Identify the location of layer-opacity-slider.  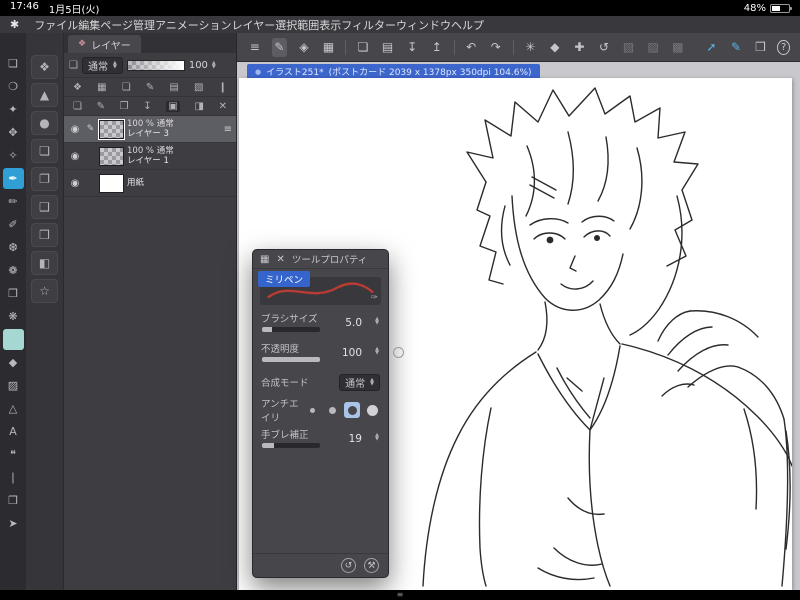
(155, 65).